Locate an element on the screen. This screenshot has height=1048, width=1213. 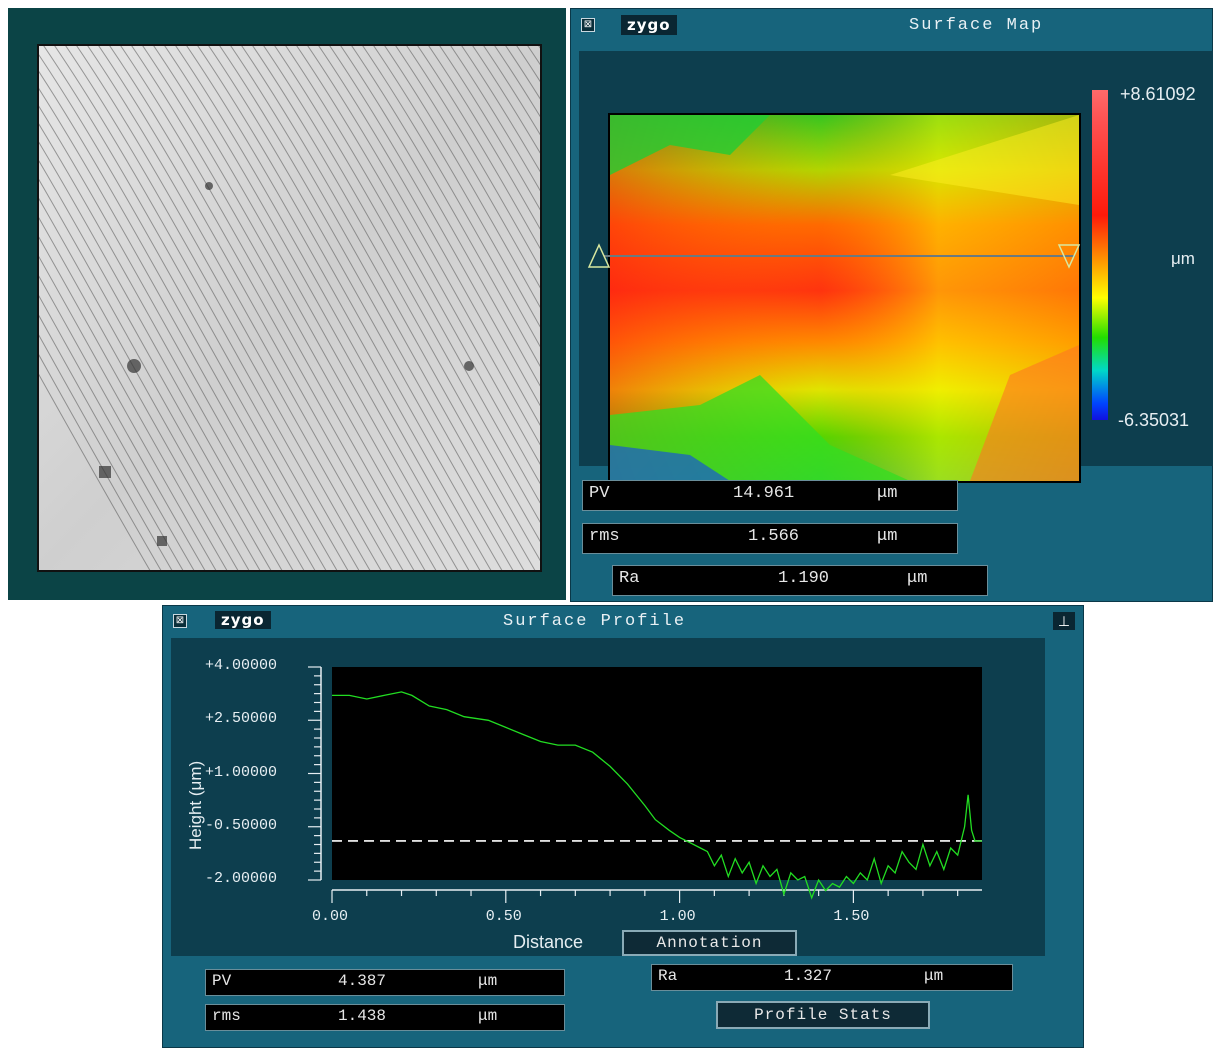
x-tick-label: 1.50 is located at coordinates (851, 916).